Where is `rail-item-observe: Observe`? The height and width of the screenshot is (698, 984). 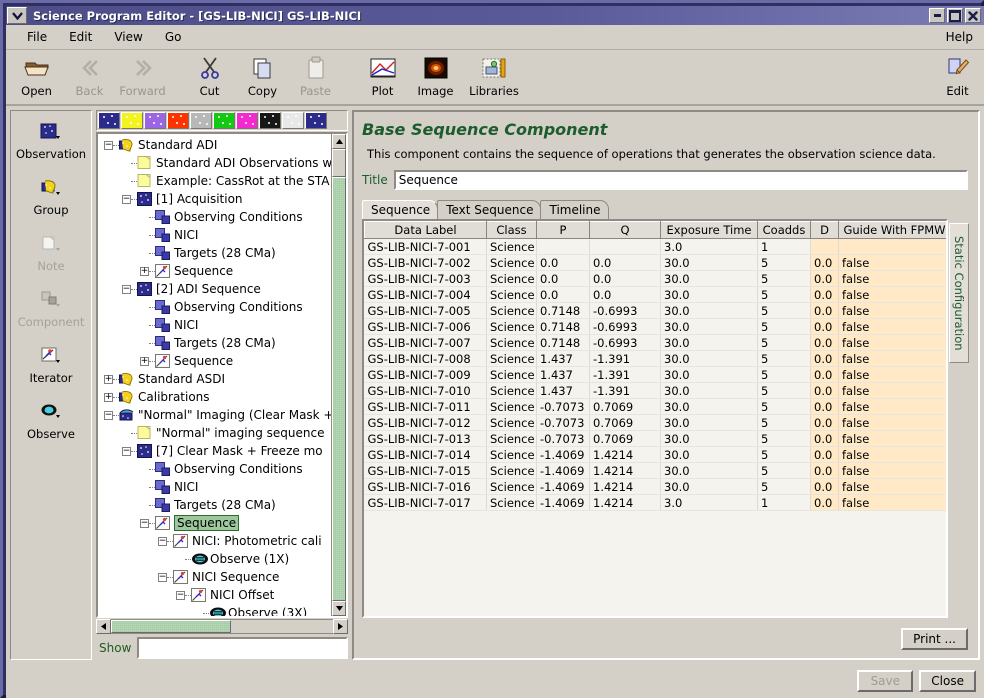 rail-item-observe: Observe is located at coordinates (51, 420).